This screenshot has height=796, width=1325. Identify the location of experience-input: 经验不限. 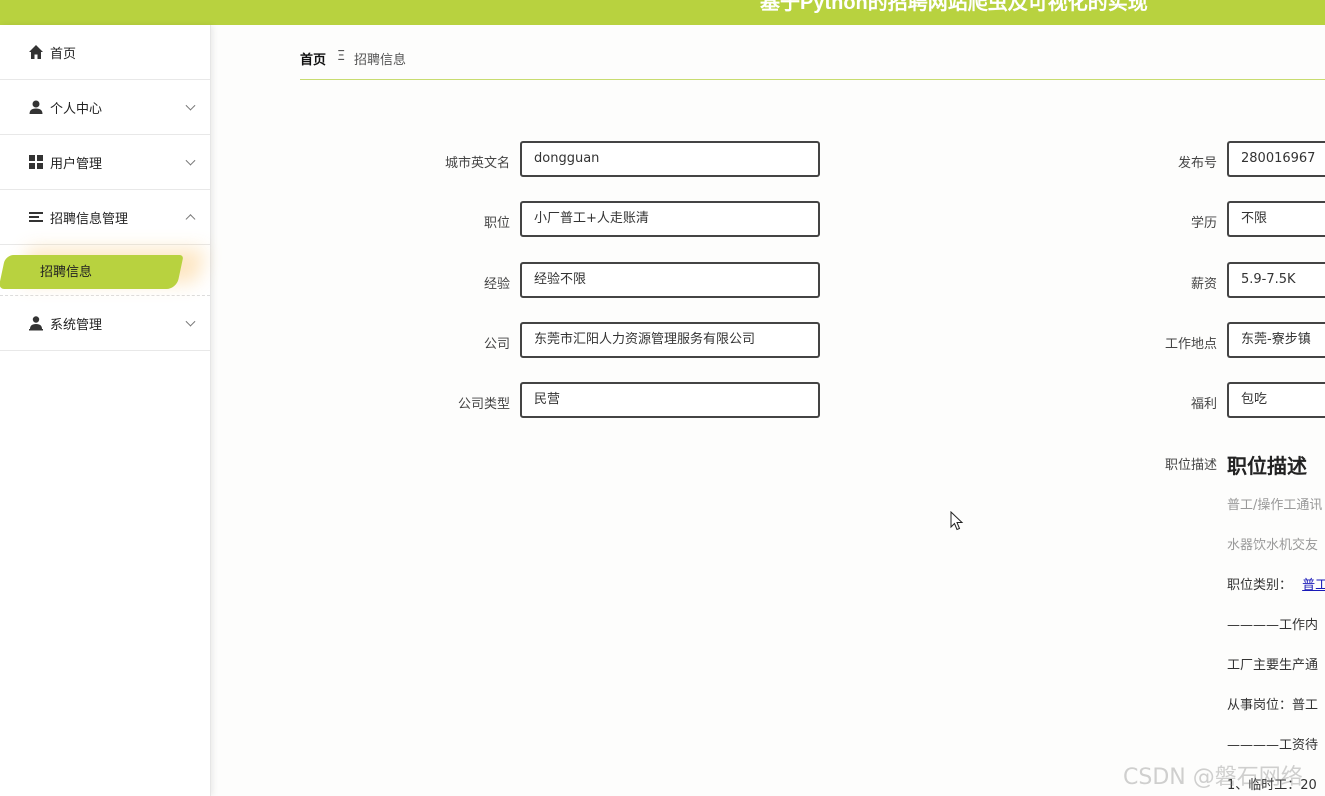
(670, 280).